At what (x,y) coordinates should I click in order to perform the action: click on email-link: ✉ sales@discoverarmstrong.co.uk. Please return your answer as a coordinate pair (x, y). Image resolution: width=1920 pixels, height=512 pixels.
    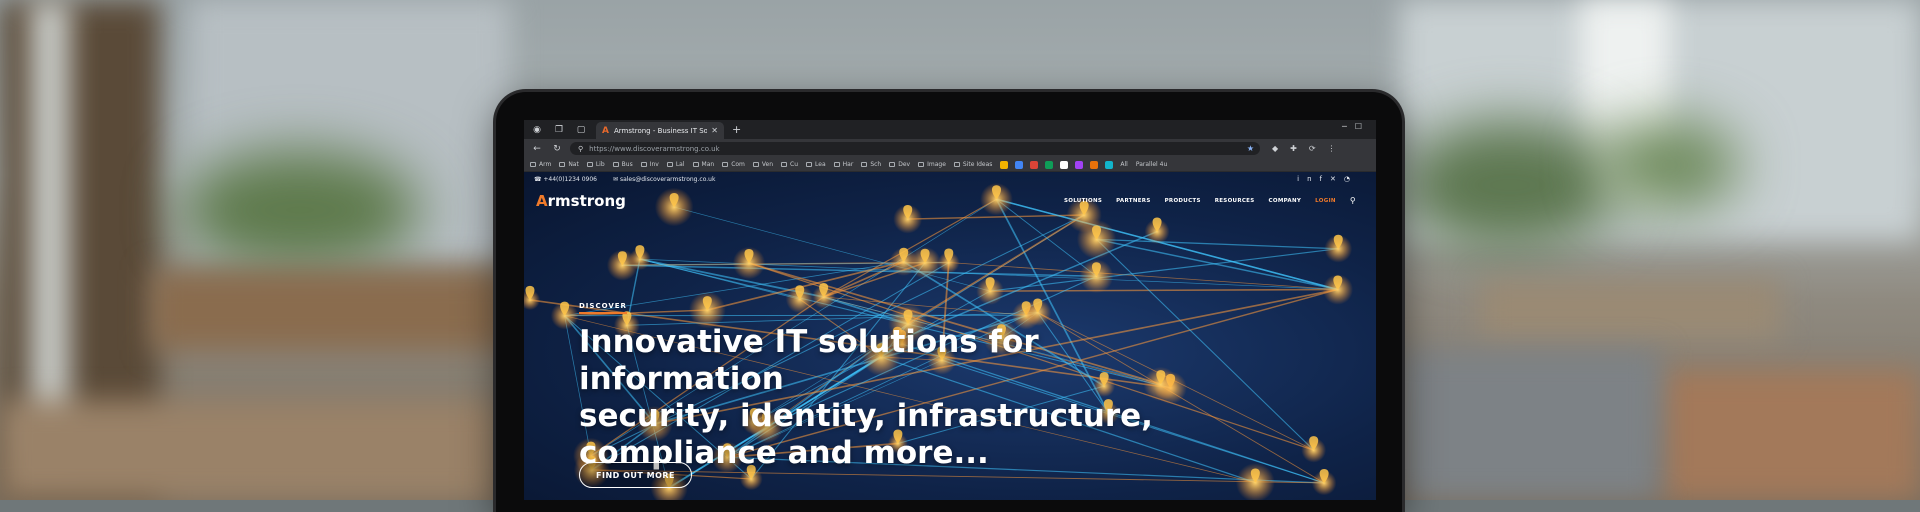
    Looking at the image, I should click on (664, 179).